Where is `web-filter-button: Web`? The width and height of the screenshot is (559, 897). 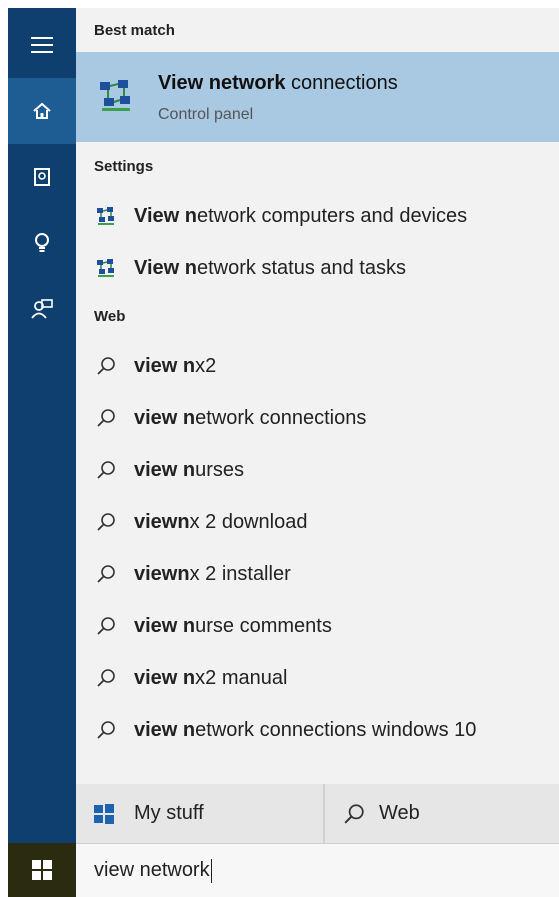
web-filter-button: Web is located at coordinates (442, 813).